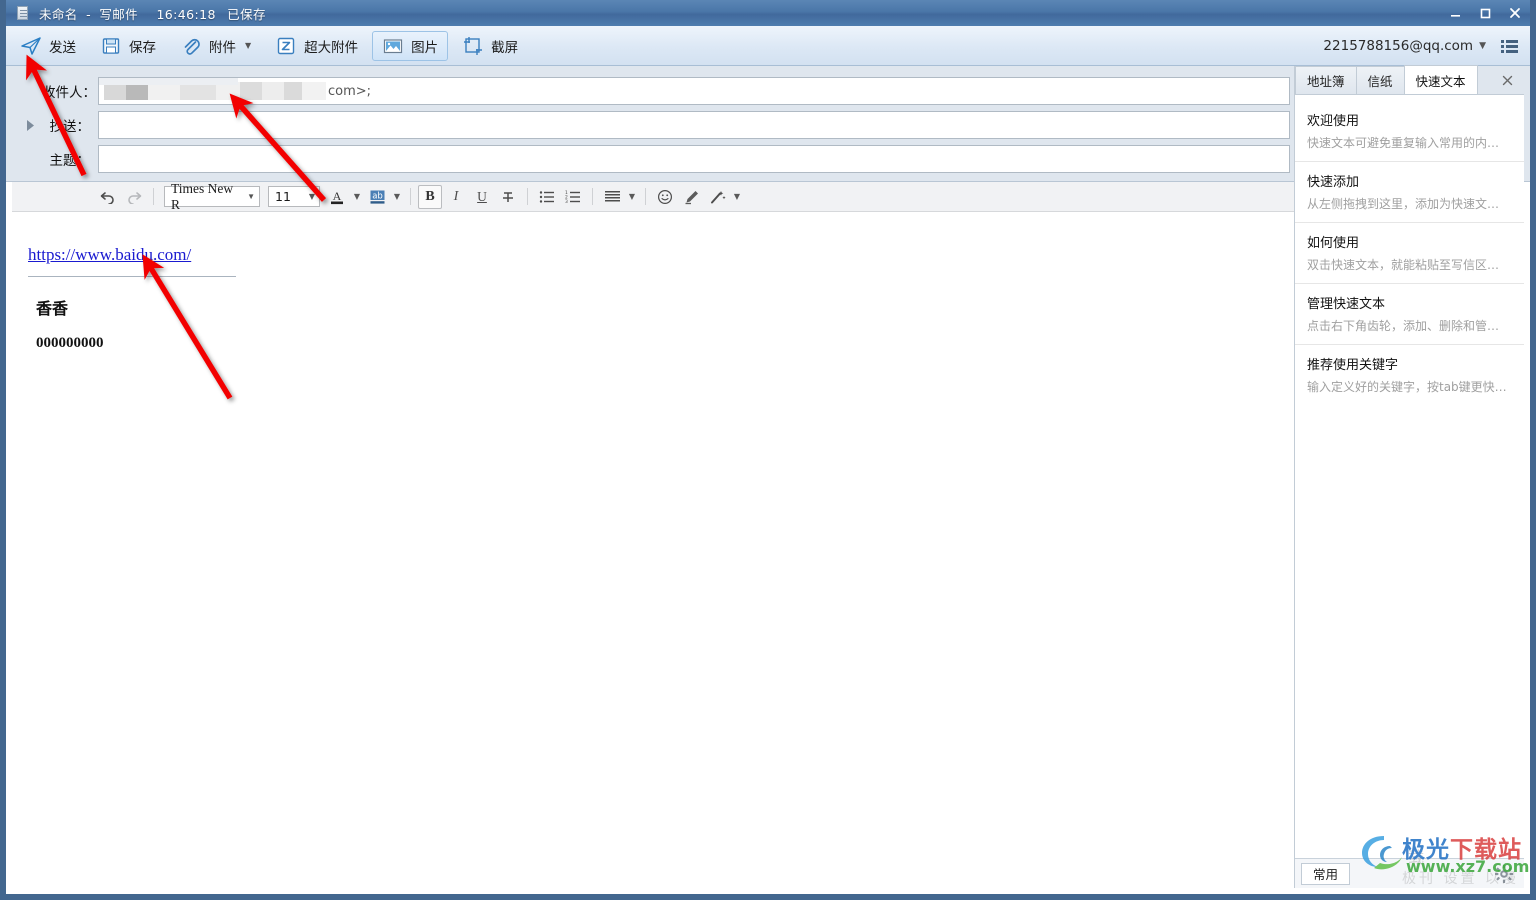  What do you see at coordinates (111, 46) in the screenshot?
I see `floppy-disk-icon` at bounding box center [111, 46].